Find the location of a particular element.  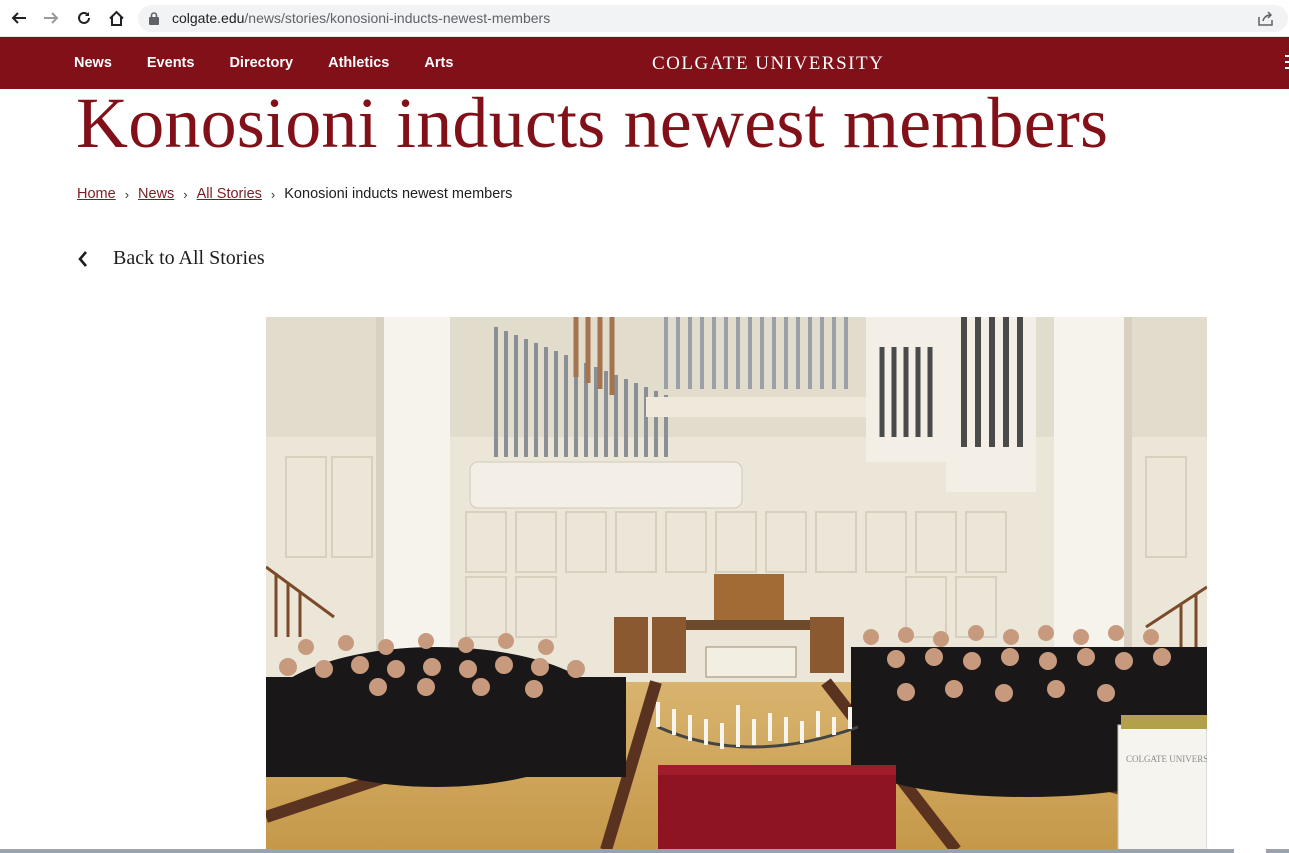

home-icon is located at coordinates (116, 18).